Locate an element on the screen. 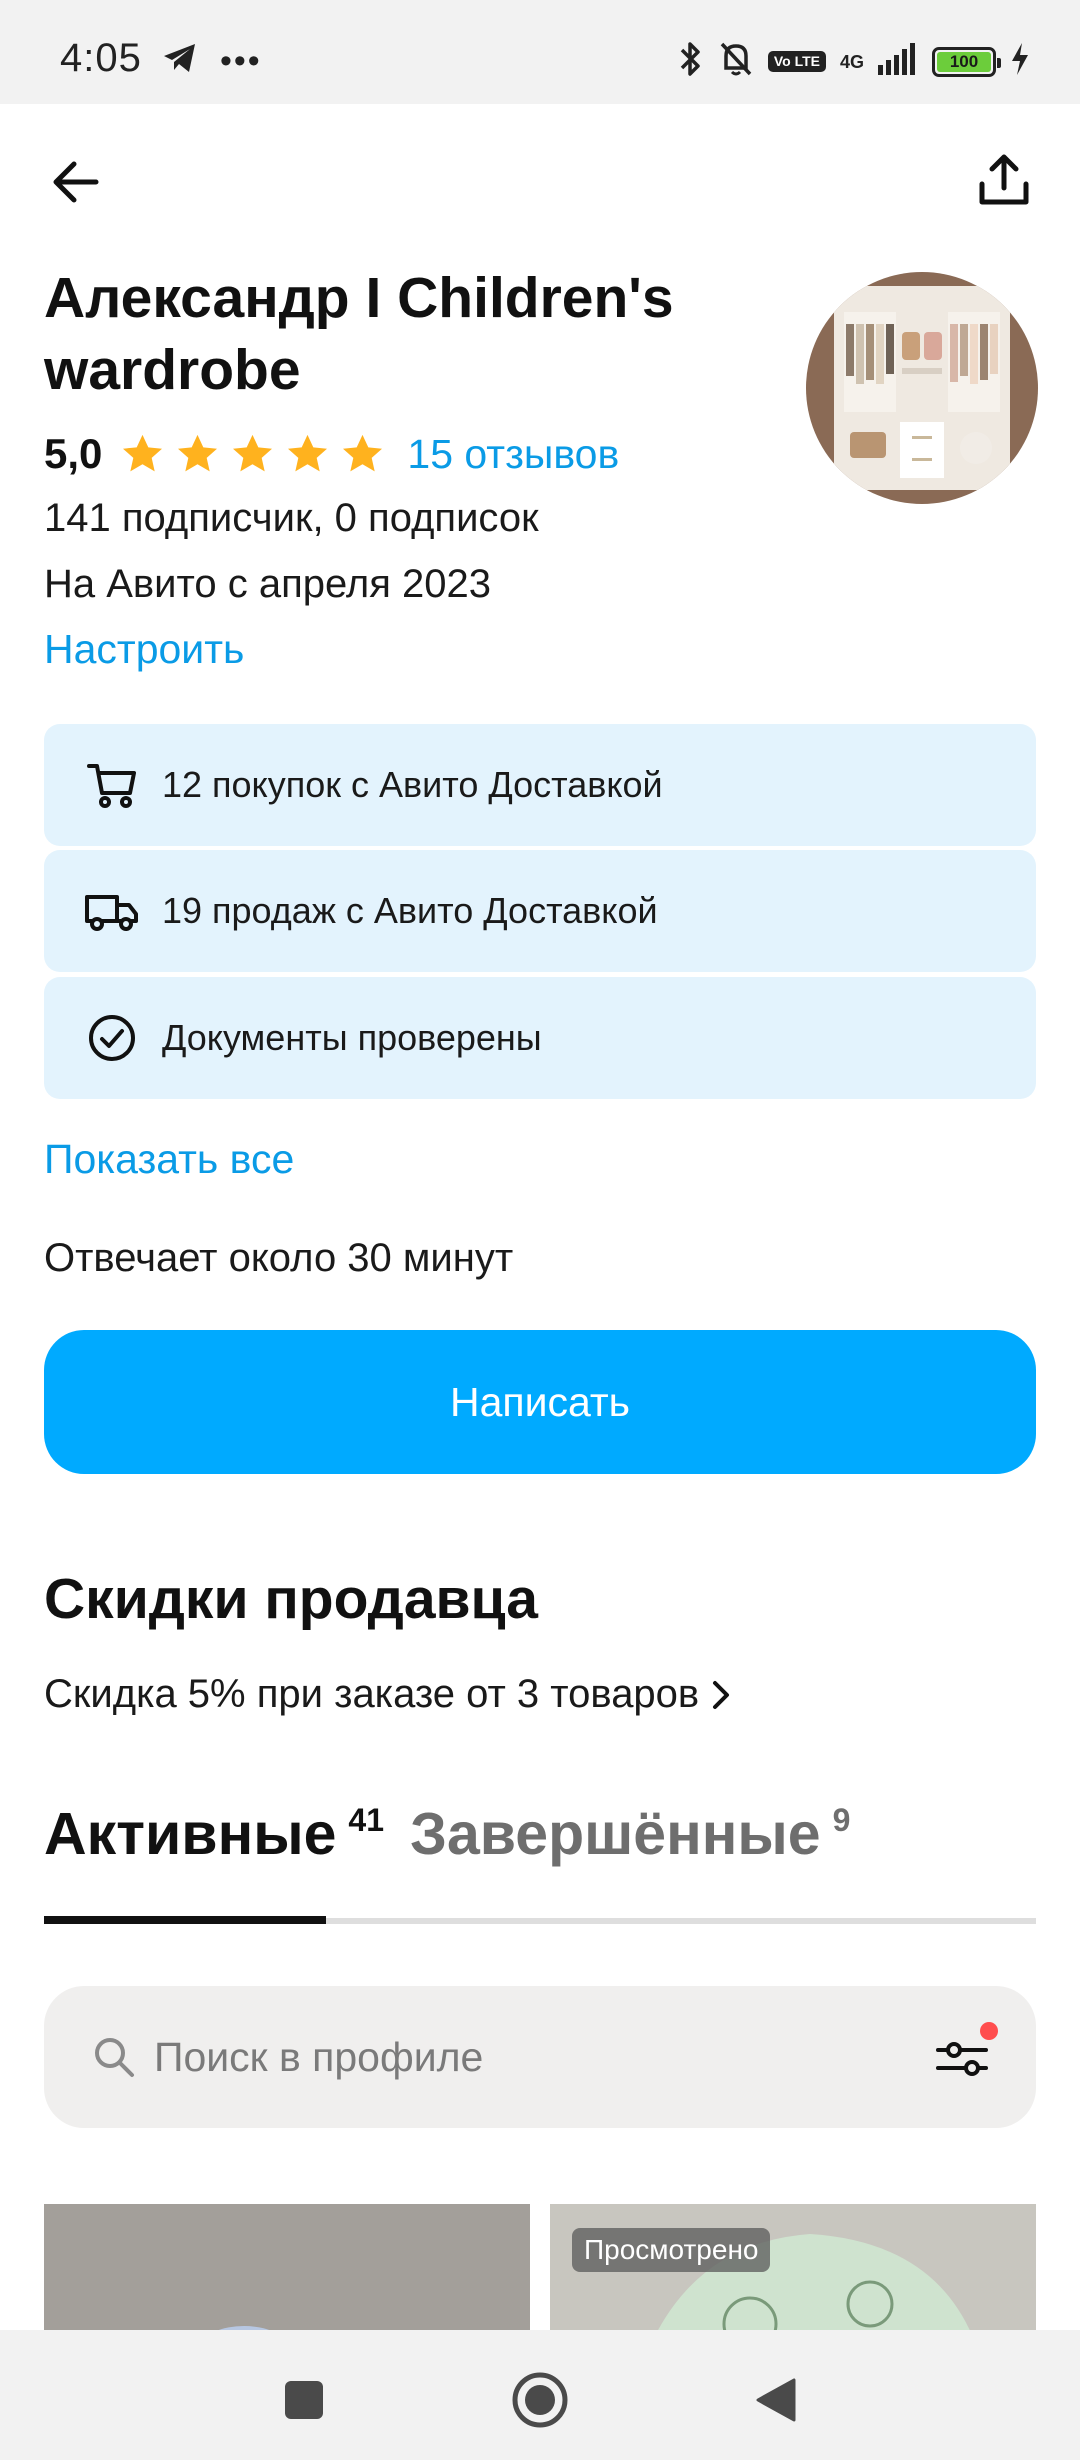 The height and width of the screenshot is (2460, 1080). tab-label: Завершённые is located at coordinates (615, 1834).